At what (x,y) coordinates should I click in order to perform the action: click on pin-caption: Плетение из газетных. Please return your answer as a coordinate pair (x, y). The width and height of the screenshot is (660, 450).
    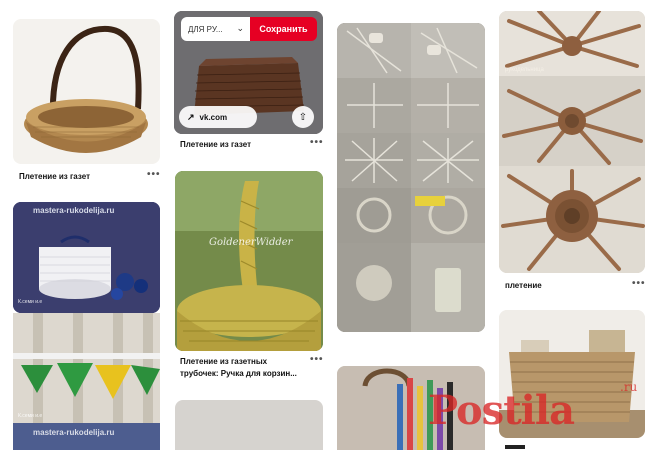
    Looking at the image, I should click on (223, 362).